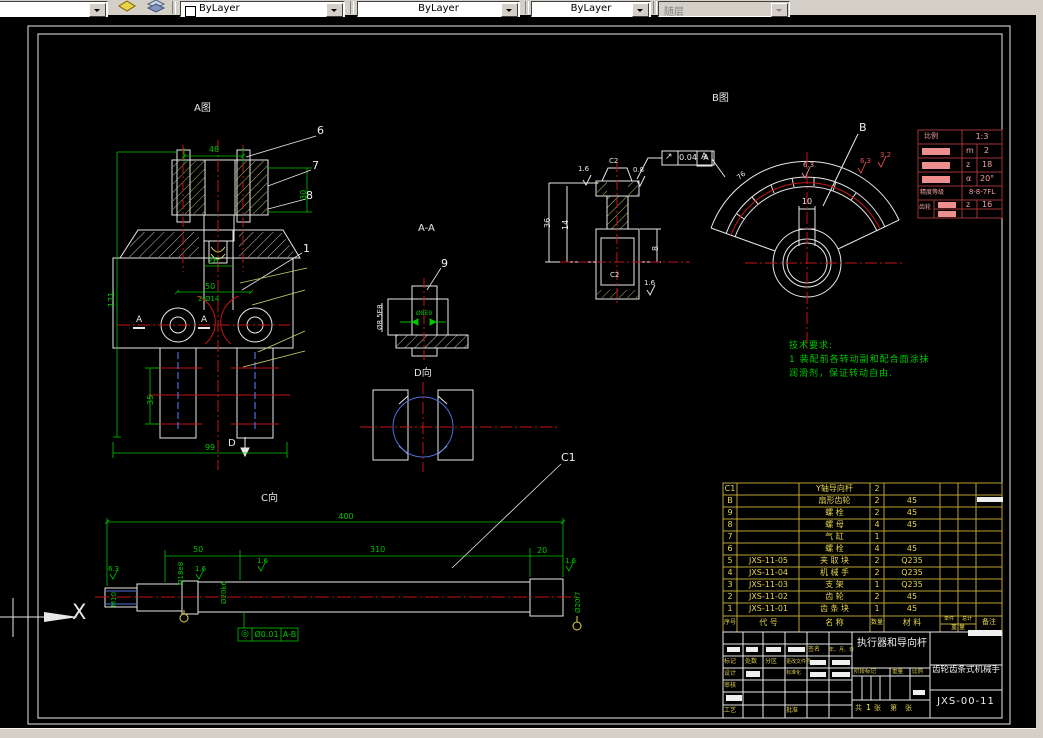 The image size is (1043, 738). What do you see at coordinates (948, 619) in the screenshot?
I see `bom-header-unit: 单件` at bounding box center [948, 619].